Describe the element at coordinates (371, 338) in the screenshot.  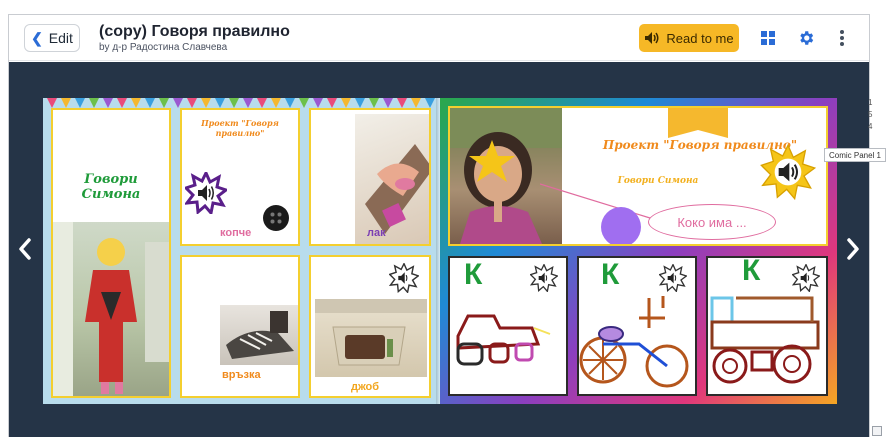
I see `pocket-photo` at that location.